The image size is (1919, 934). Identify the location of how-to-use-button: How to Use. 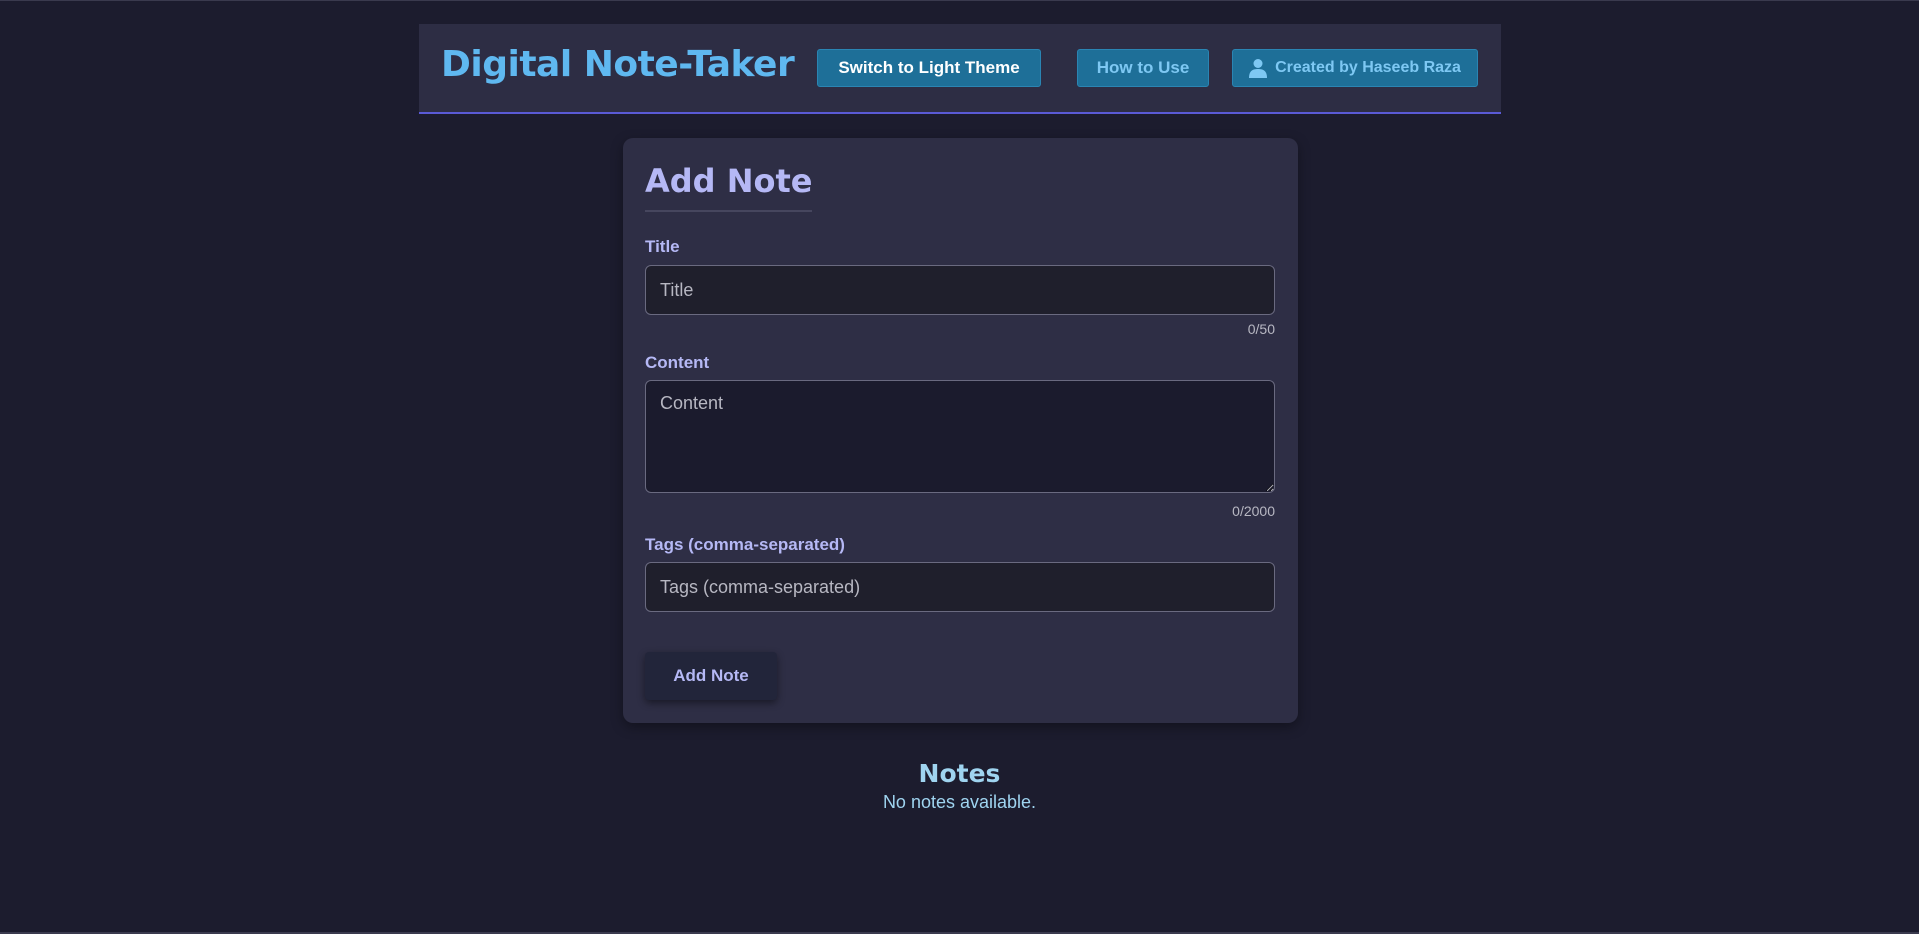
(1143, 68).